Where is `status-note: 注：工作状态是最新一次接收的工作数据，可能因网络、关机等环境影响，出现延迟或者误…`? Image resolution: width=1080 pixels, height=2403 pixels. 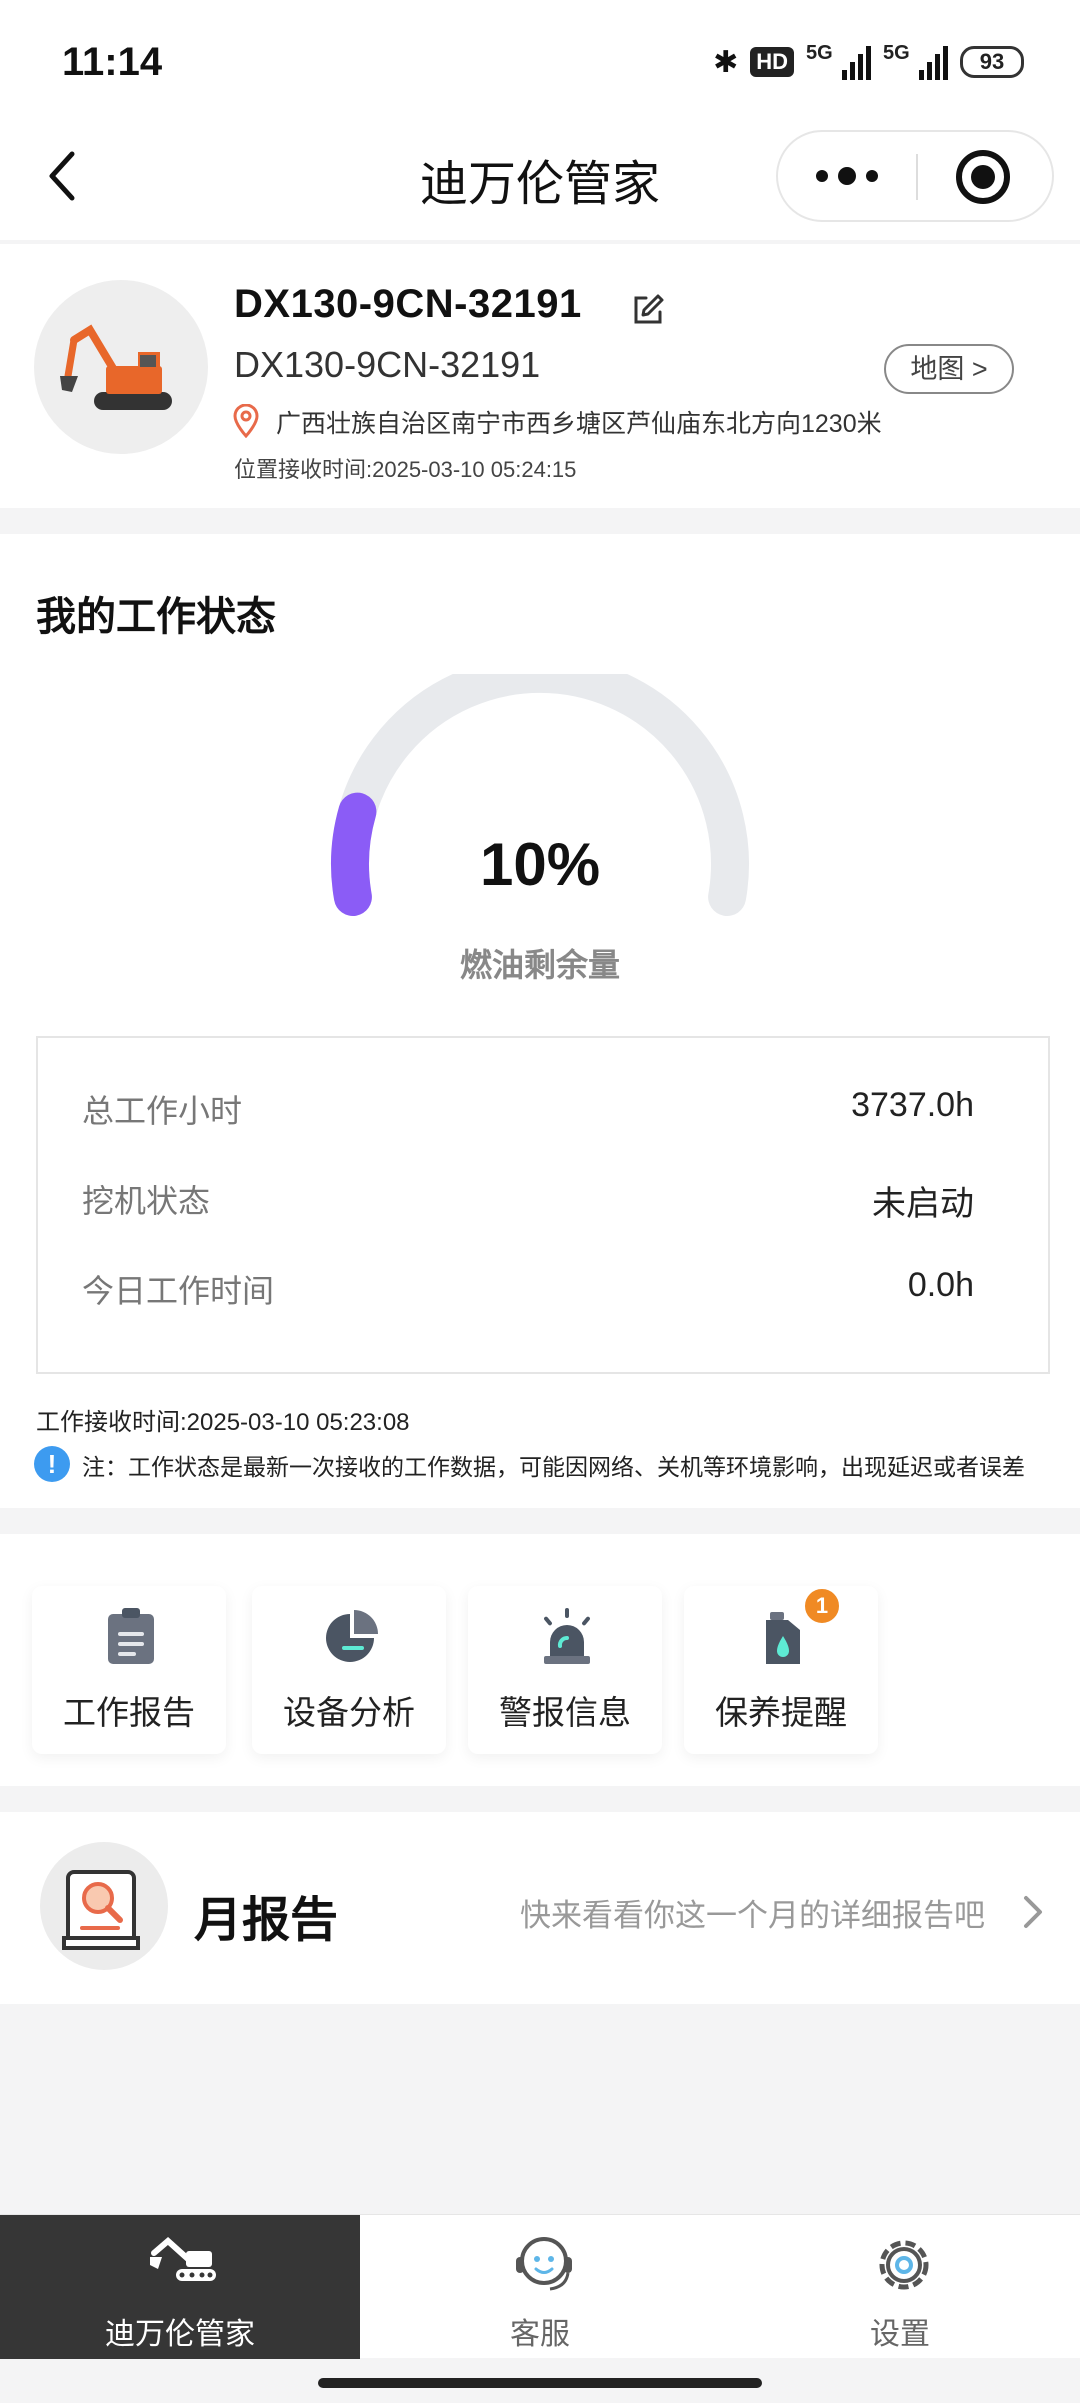 status-note: 注：工作状态是最新一次接收的工作数据，可能因网络、关机等环境影响，出现延迟或者误… is located at coordinates (553, 1467).